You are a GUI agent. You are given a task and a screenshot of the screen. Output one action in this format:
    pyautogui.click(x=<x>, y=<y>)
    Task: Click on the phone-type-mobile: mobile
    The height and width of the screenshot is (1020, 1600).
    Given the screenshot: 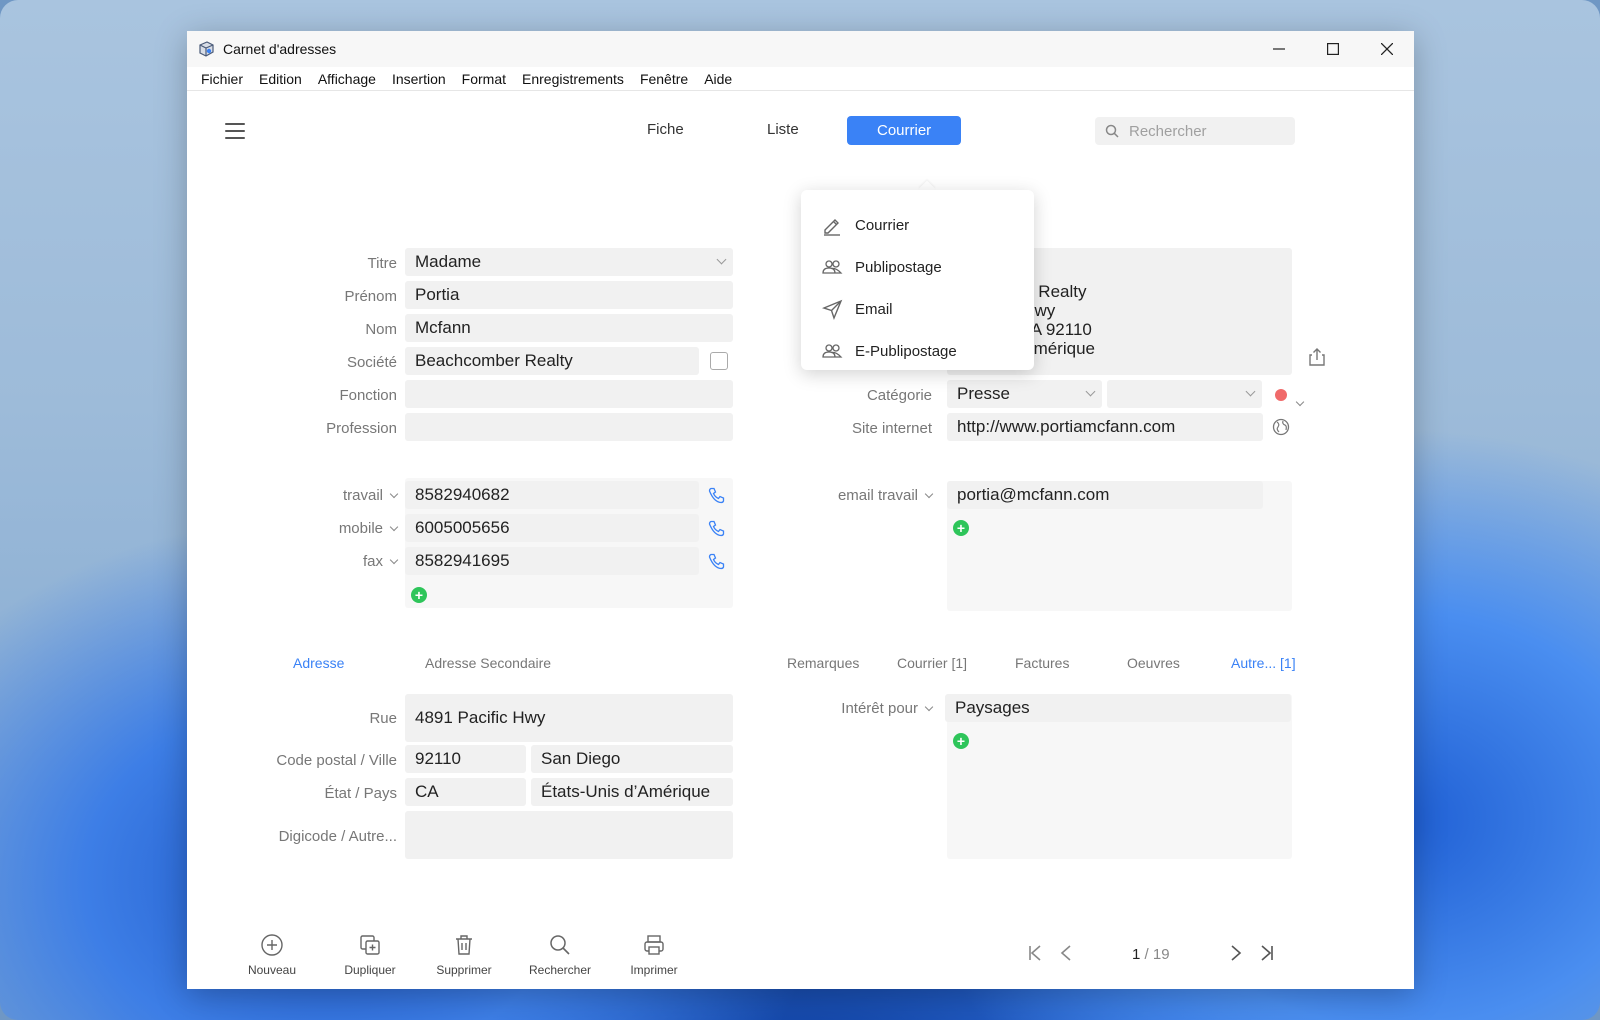 What is the action you would take?
    pyautogui.click(x=343, y=528)
    